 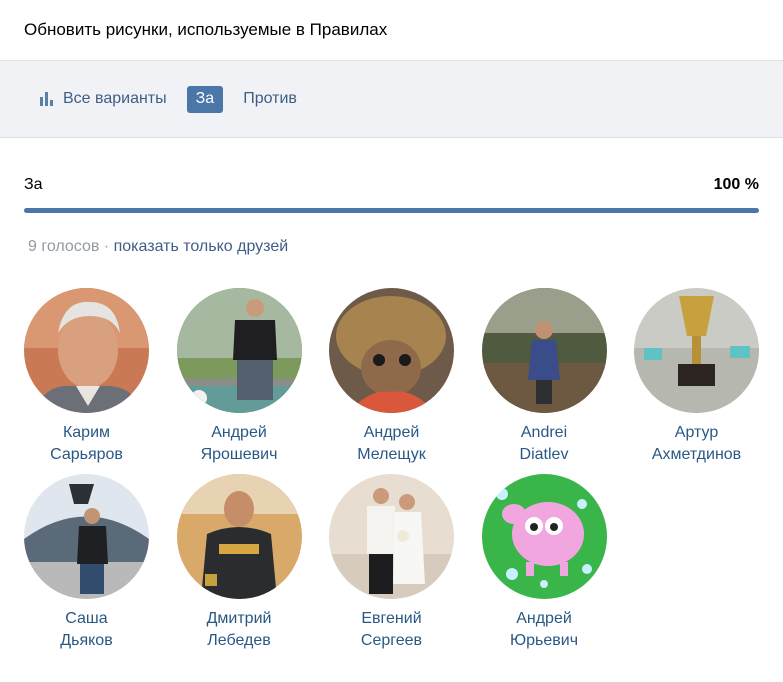 I want to click on tab-against: Против, so click(x=270, y=99).